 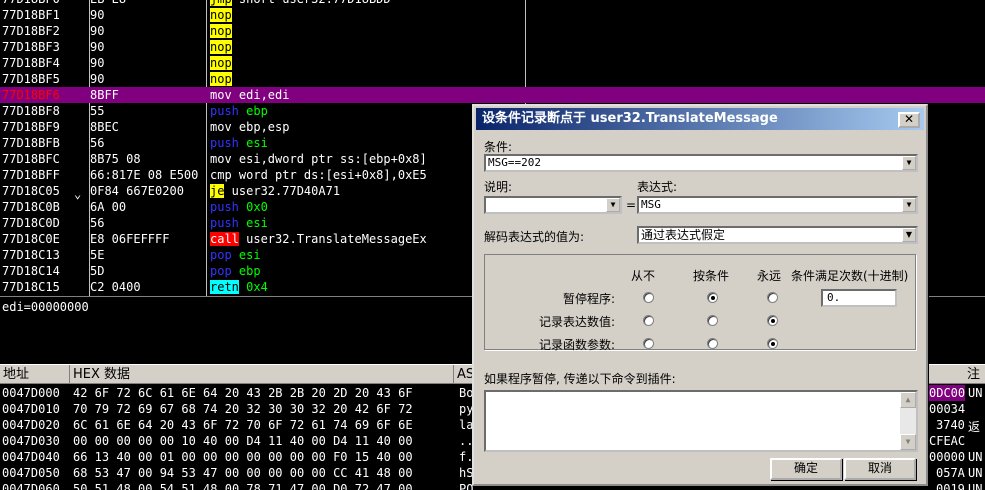 I want to click on row-disassembly: push ebp, so click(x=239, y=111).